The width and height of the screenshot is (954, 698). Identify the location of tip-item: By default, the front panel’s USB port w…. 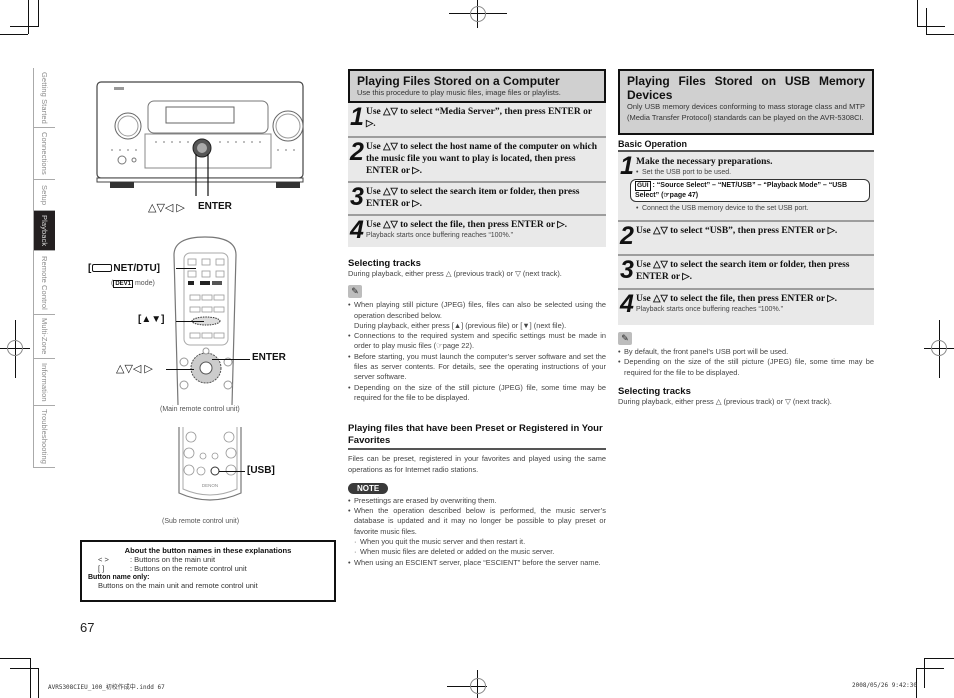
(746, 352).